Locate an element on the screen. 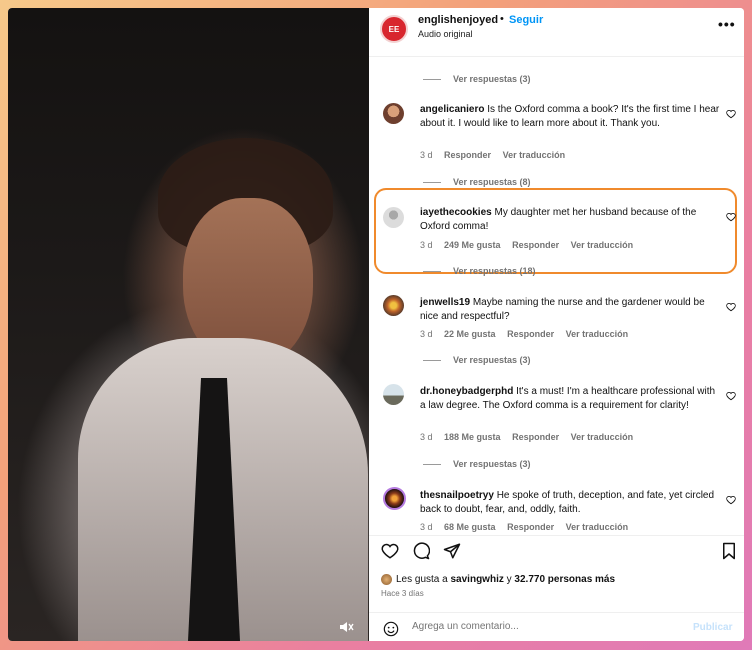 The height and width of the screenshot is (650, 752). follow-button: Seguir is located at coordinates (526, 20).